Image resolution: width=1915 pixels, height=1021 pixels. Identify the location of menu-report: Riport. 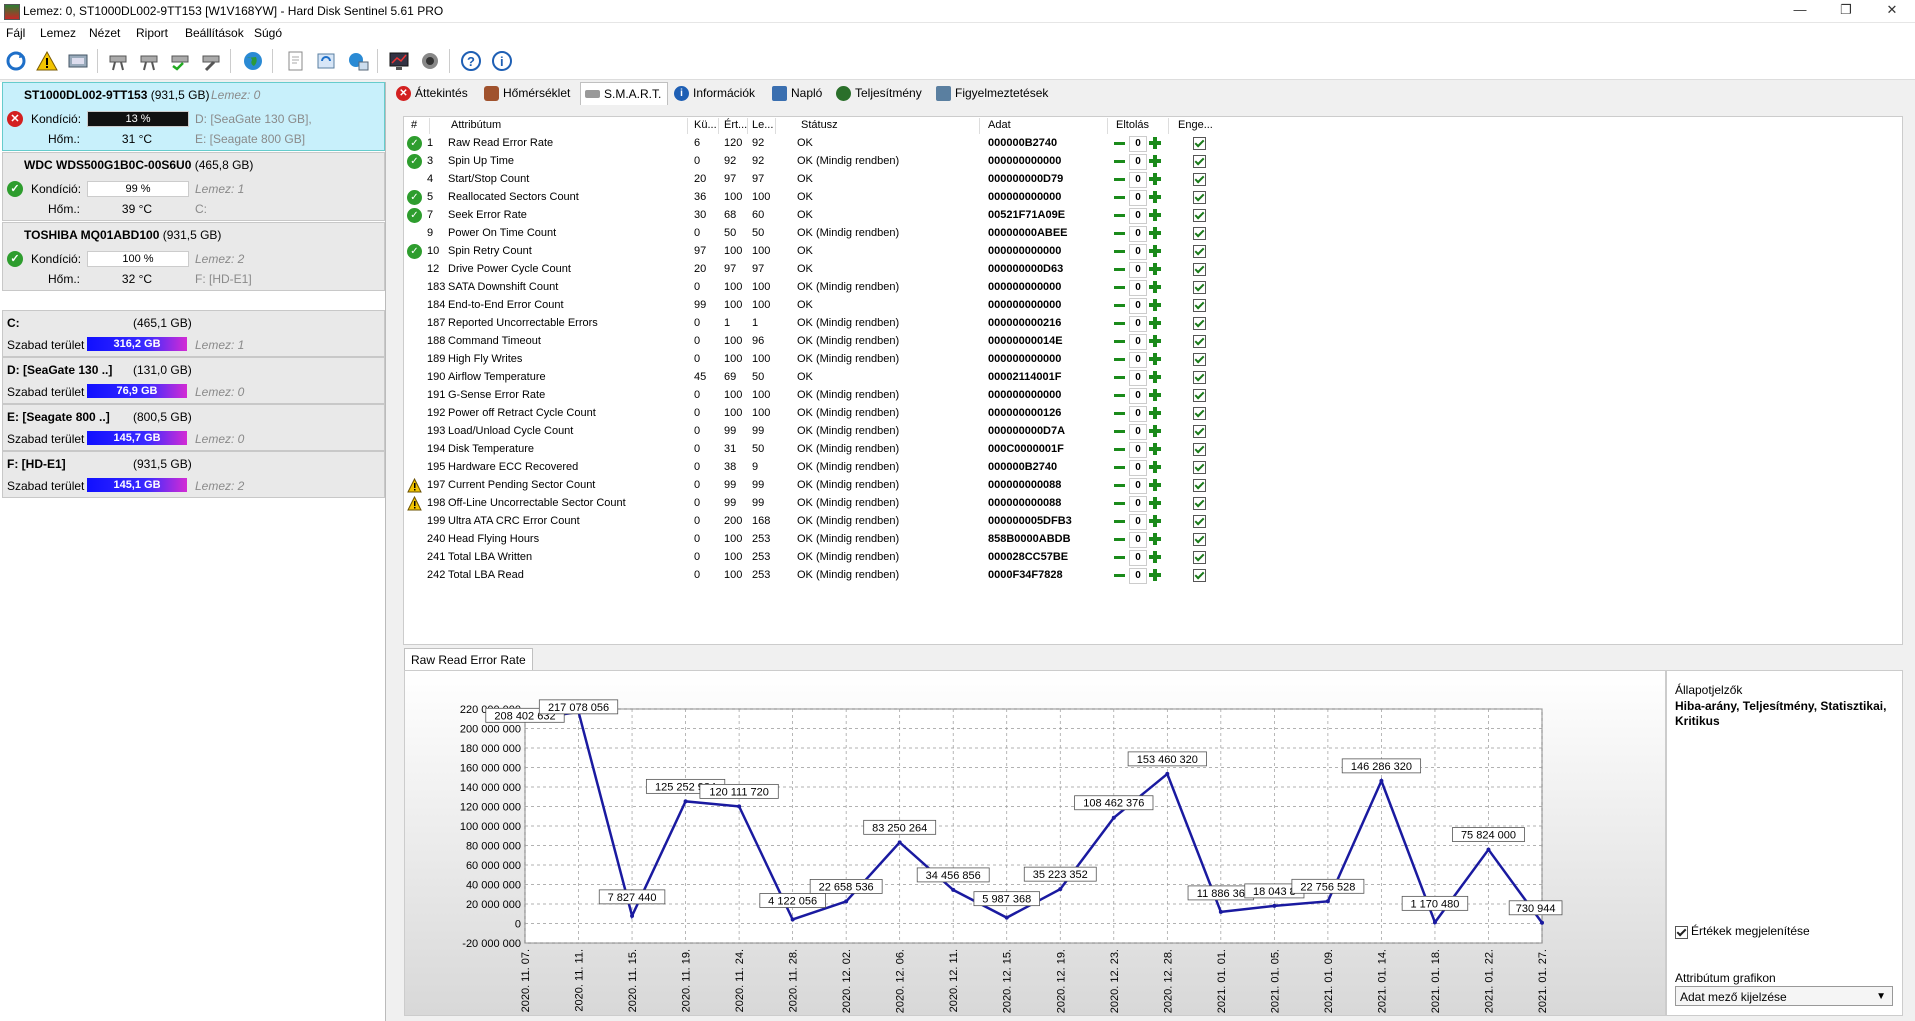
(152, 33).